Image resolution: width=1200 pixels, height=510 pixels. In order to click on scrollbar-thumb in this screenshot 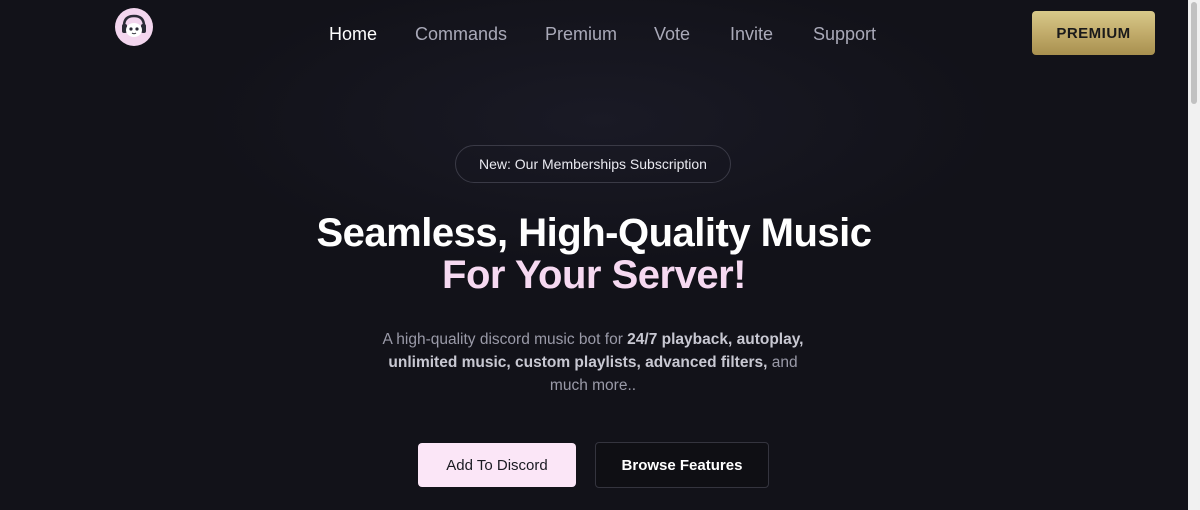, I will do `click(1194, 53)`.